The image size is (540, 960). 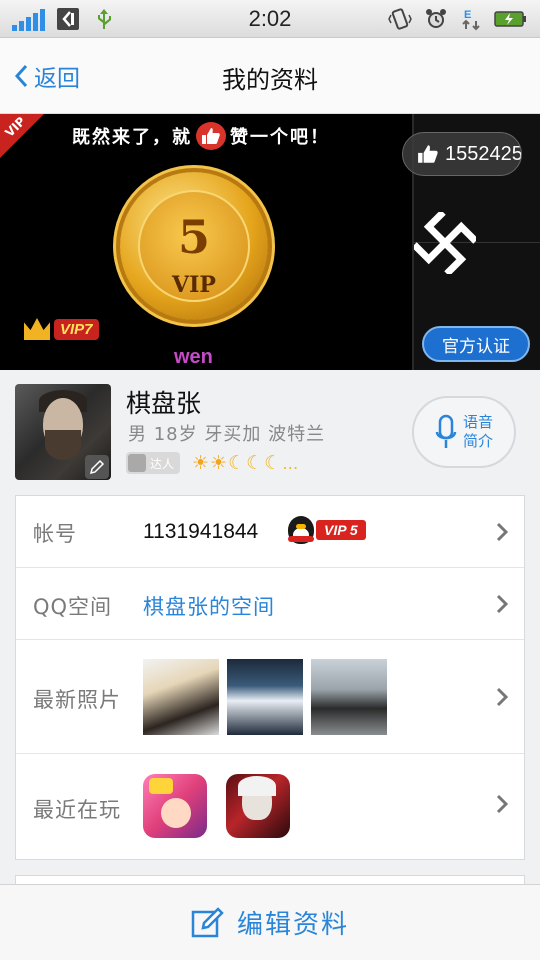 I want to click on edit-profile-label: 编辑资料, so click(x=292, y=925).